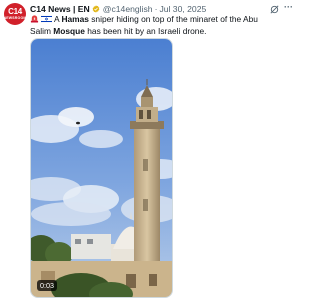  What do you see at coordinates (96, 8) in the screenshot?
I see `verified-badge-icon` at bounding box center [96, 8].